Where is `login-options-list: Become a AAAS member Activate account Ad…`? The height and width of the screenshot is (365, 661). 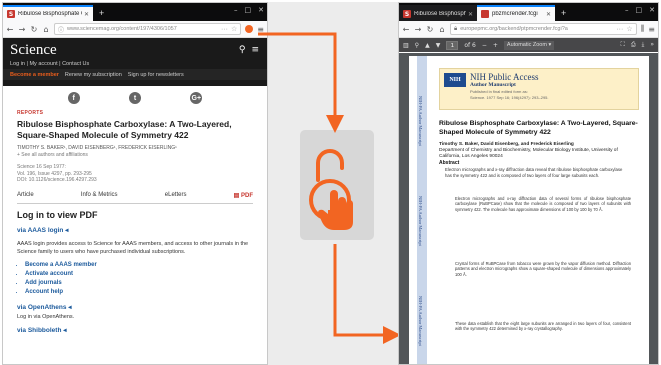 login-options-list: Become a AAAS member Activate account Ad… is located at coordinates (135, 279).